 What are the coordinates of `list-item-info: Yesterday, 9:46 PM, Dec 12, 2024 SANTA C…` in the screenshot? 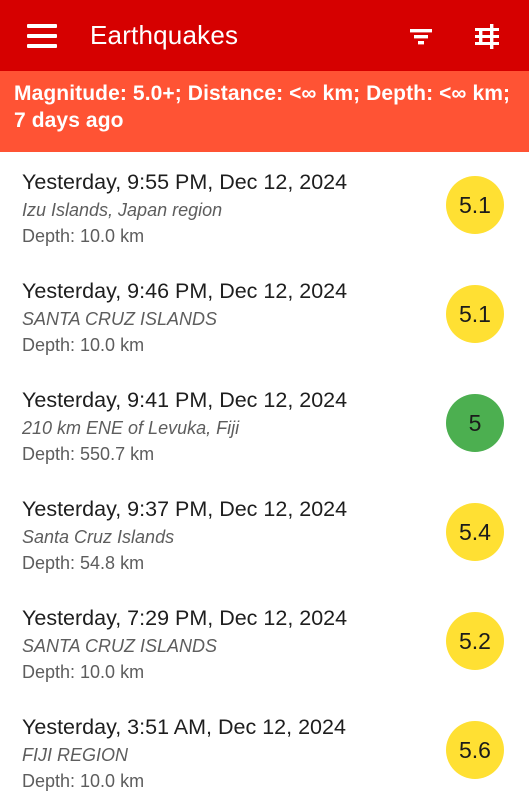 It's located at (230, 316).